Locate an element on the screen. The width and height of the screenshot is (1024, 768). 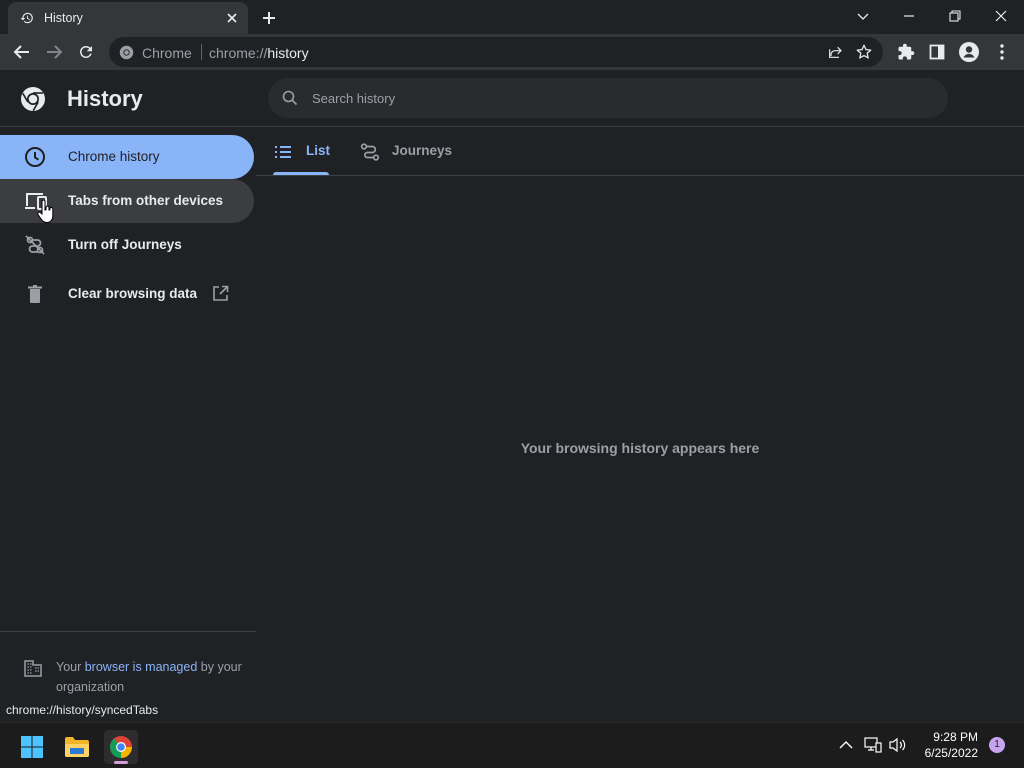
sidebar-item-clear-browsing-data: Clear browsing data is located at coordinates (120, 294).